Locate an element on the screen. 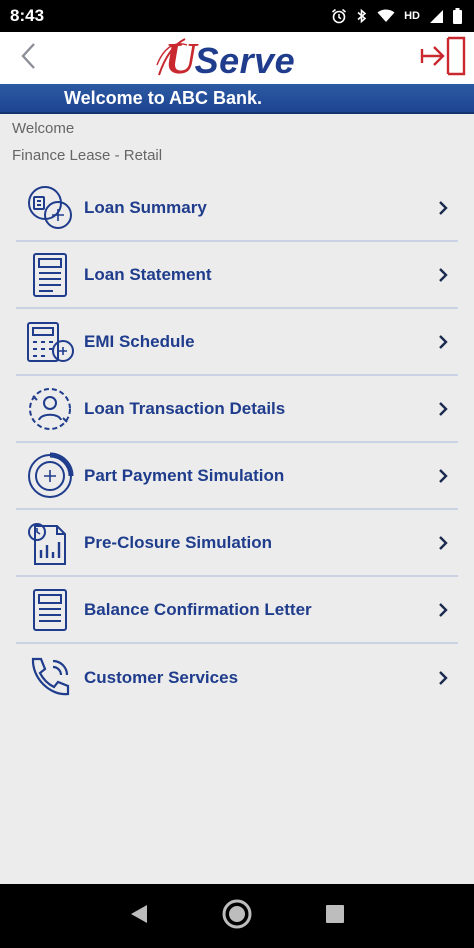  app-header: U Serve is located at coordinates (237, 58).